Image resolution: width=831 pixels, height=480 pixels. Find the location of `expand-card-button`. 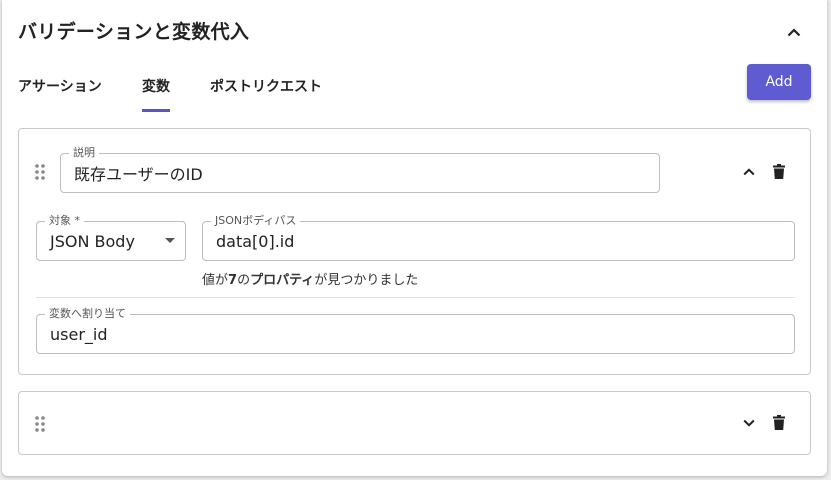

expand-card-button is located at coordinates (749, 423).